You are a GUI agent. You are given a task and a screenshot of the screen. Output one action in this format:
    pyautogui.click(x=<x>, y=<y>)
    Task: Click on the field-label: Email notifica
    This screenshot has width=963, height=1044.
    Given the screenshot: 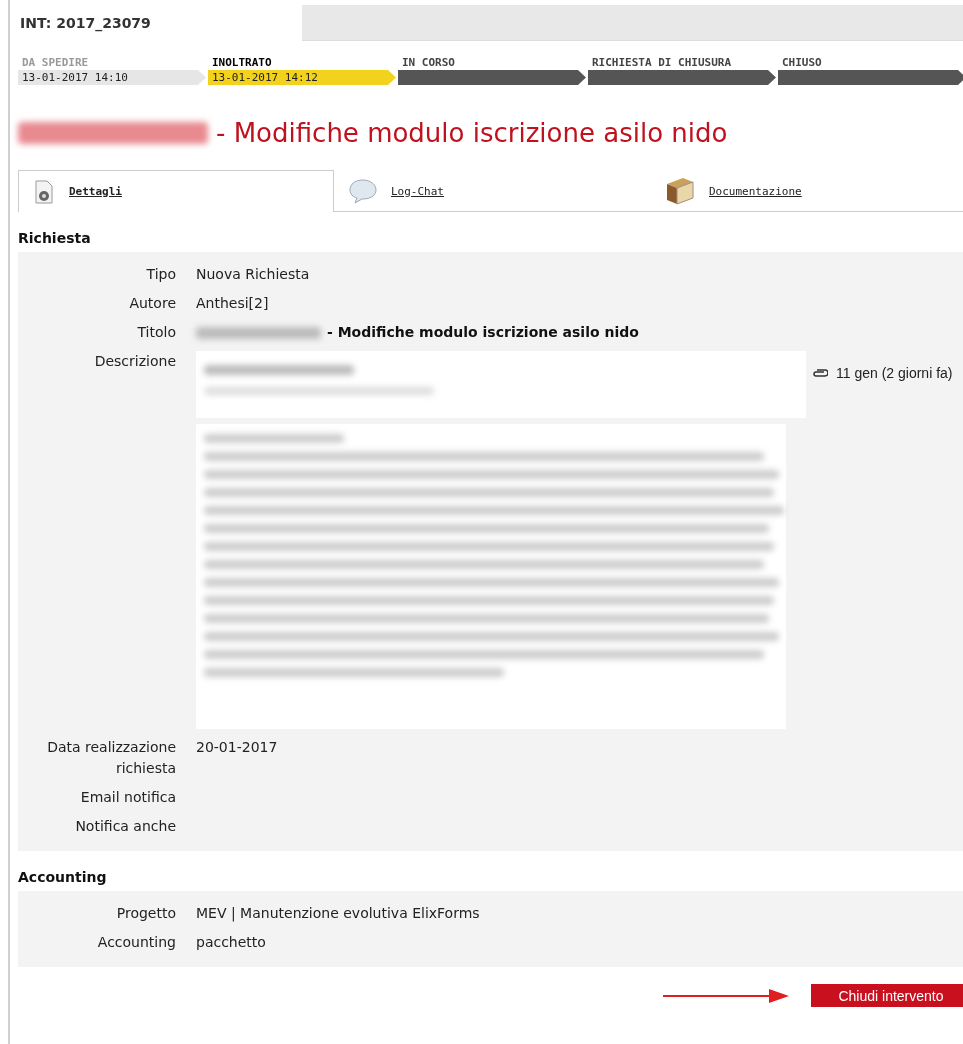 What is the action you would take?
    pyautogui.click(x=127, y=797)
    